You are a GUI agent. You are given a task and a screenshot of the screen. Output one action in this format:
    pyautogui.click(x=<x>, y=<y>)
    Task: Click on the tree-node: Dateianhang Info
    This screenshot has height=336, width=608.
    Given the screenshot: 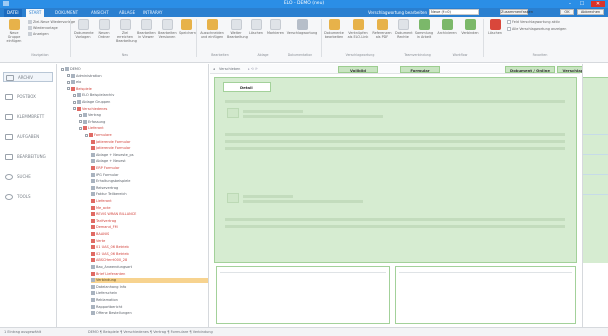 What is the action you would take?
    pyautogui.click(x=108, y=287)
    